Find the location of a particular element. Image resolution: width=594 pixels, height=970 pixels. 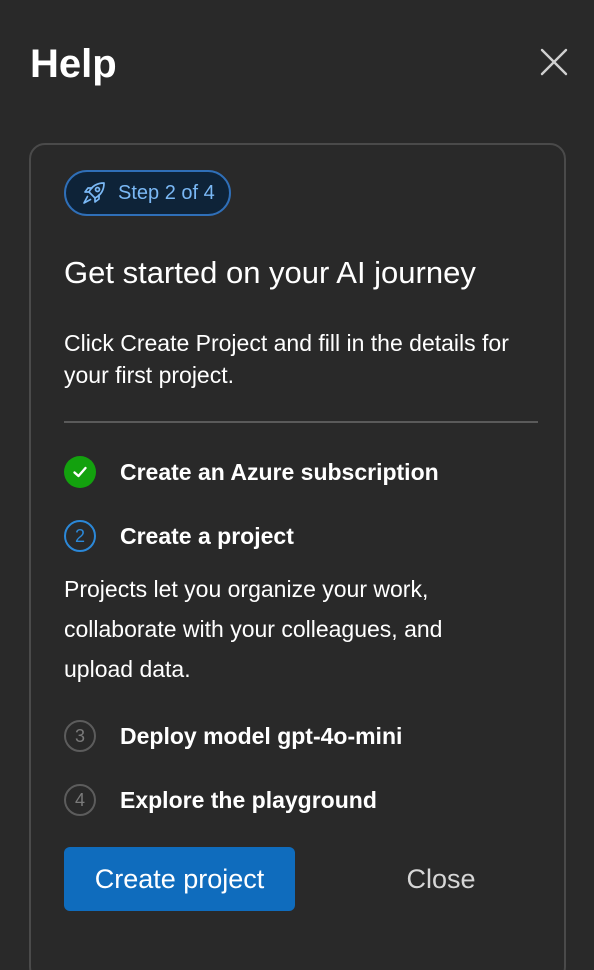

card-heading: Get started on your AI journey is located at coordinates (270, 272).